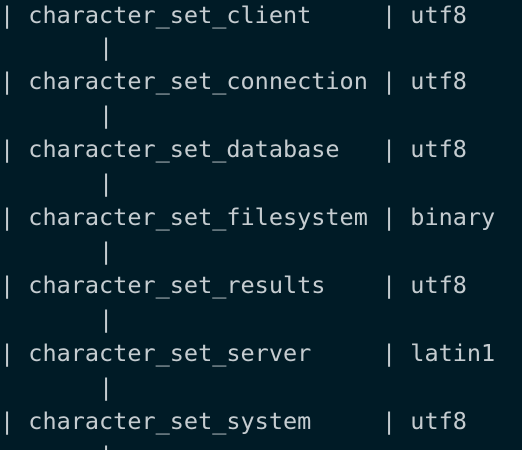  Describe the element at coordinates (233, 421) in the screenshot. I see `variable-row-system: | character_set_system | utf8` at that location.